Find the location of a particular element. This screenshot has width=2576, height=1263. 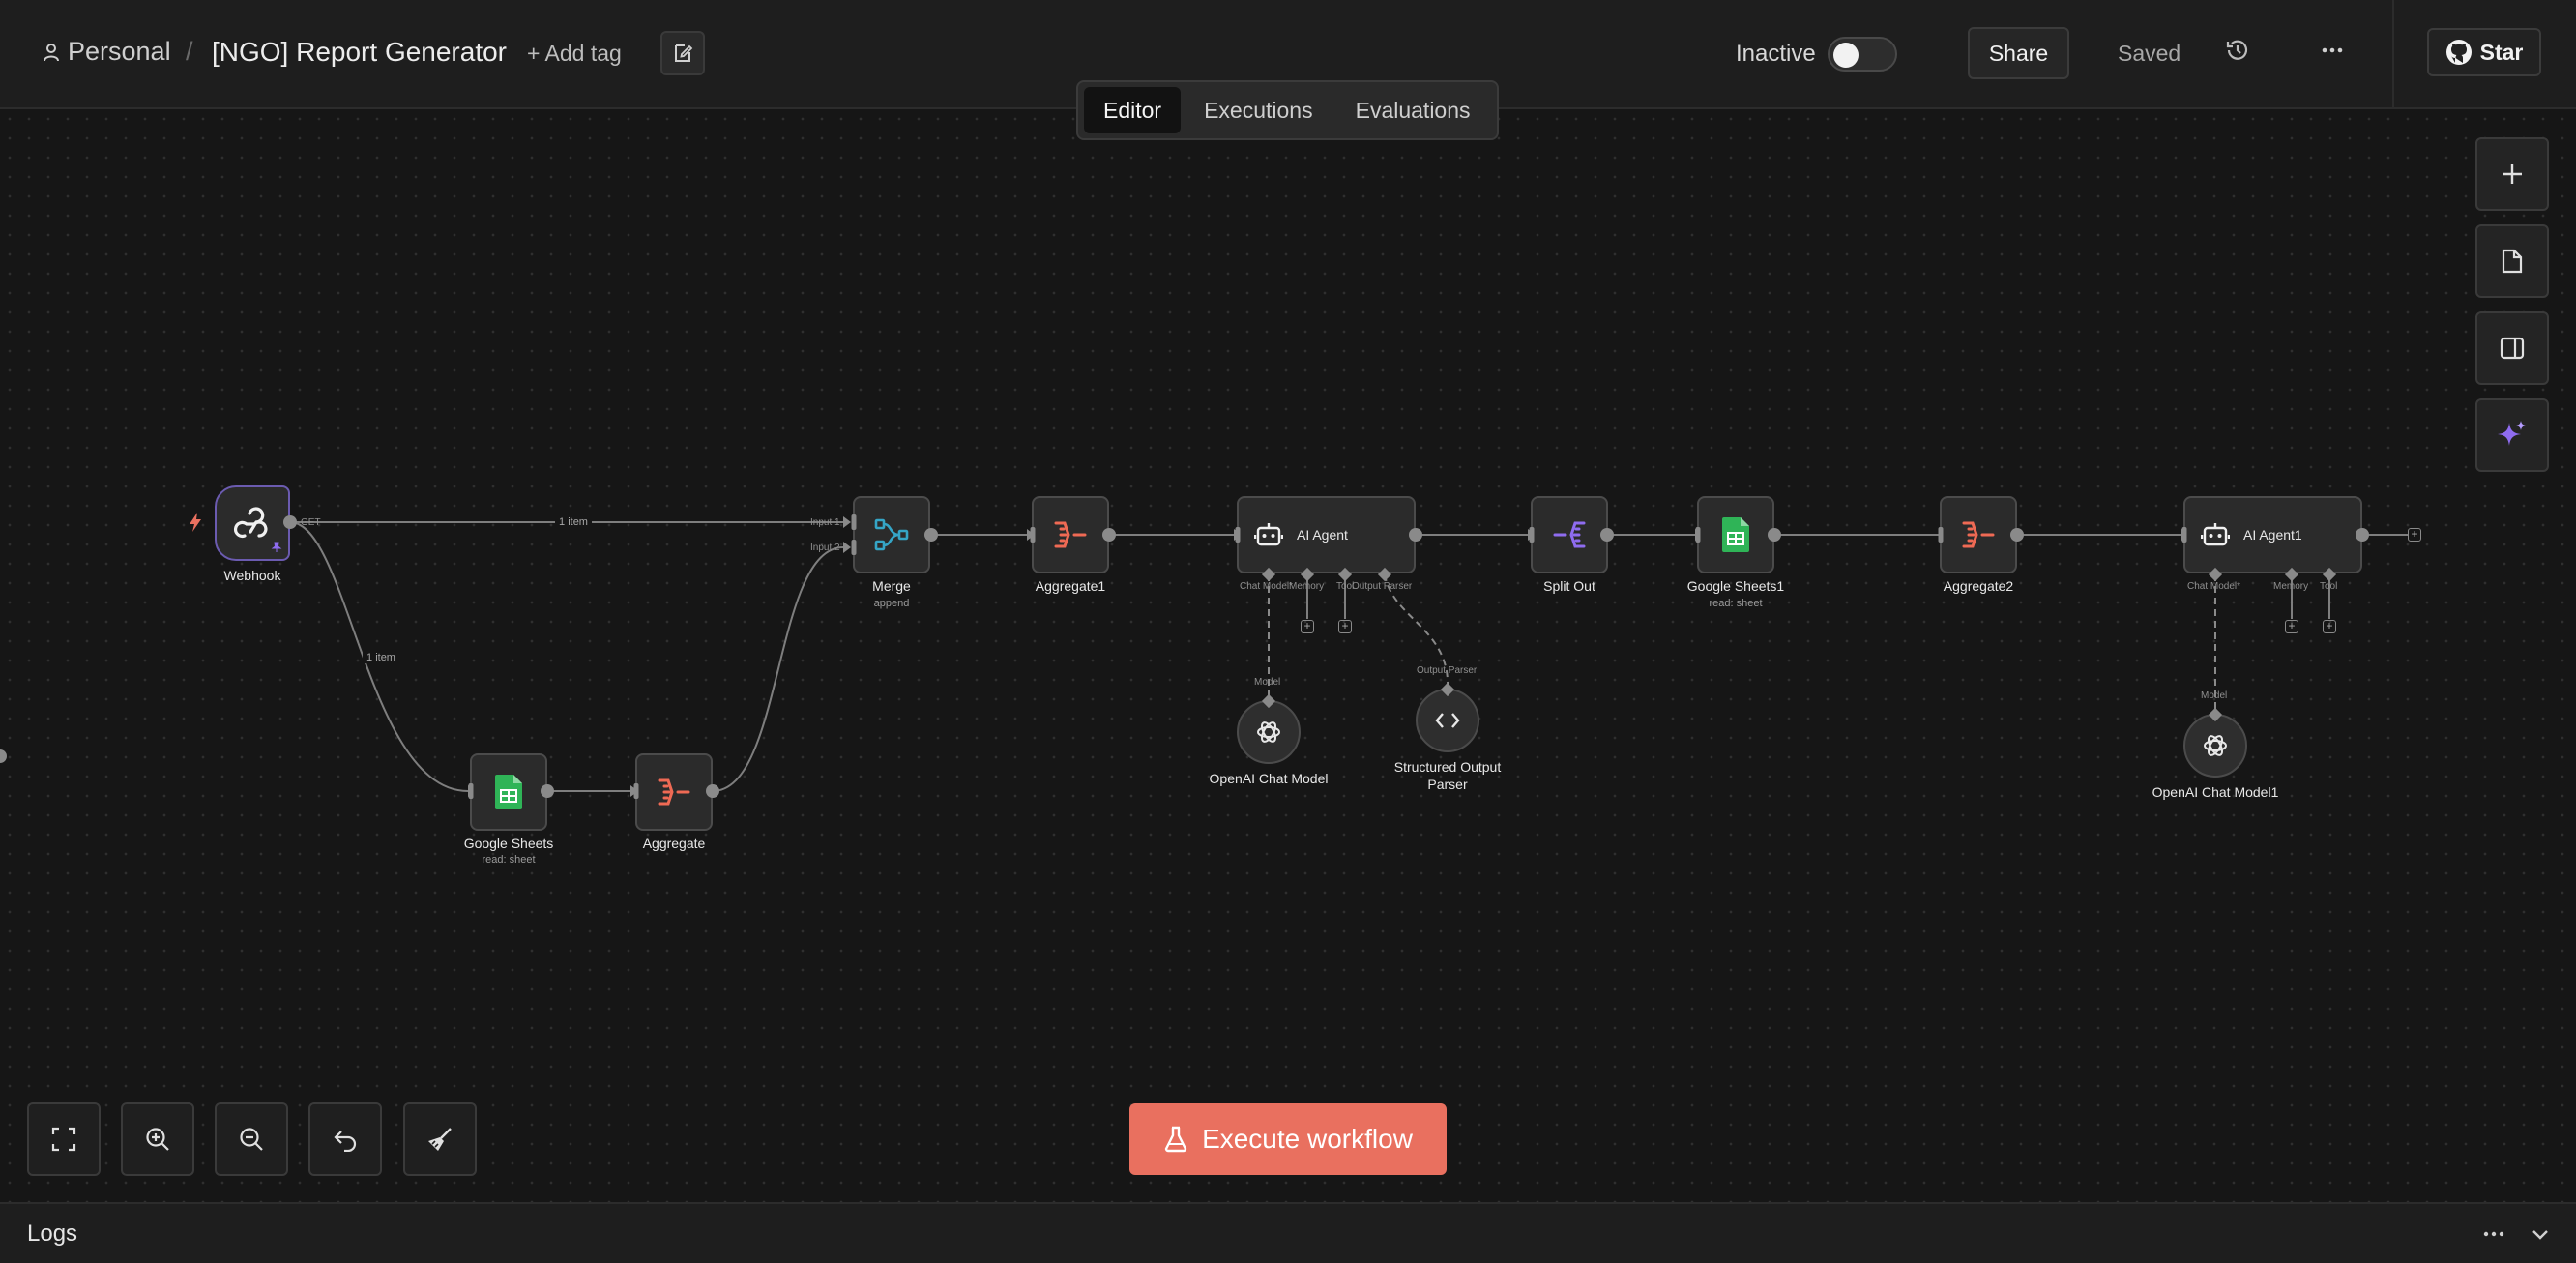

share-button: Share is located at coordinates (2018, 53).